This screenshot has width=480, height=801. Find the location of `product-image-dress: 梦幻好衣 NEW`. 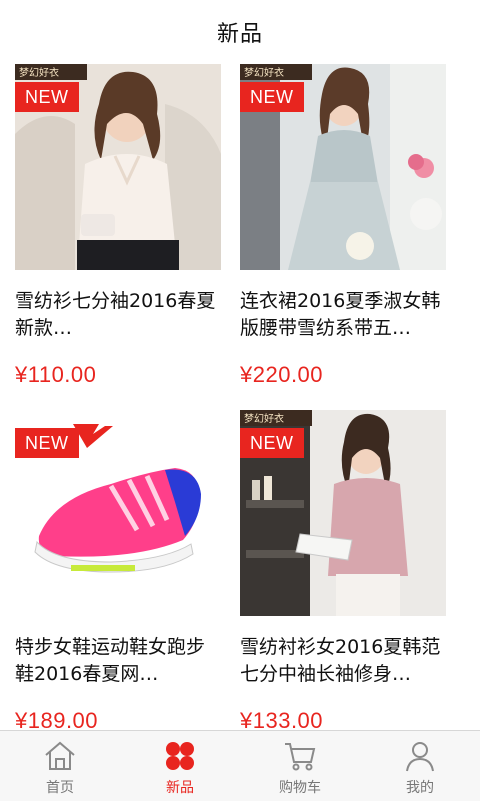

product-image-dress: 梦幻好衣 NEW is located at coordinates (343, 167).